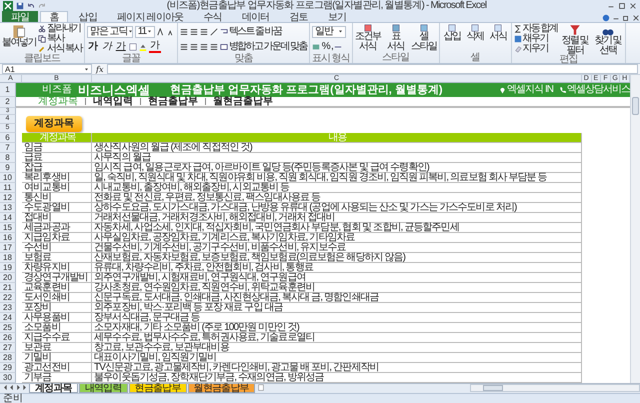  I want to click on save-icon, so click(20, 6).